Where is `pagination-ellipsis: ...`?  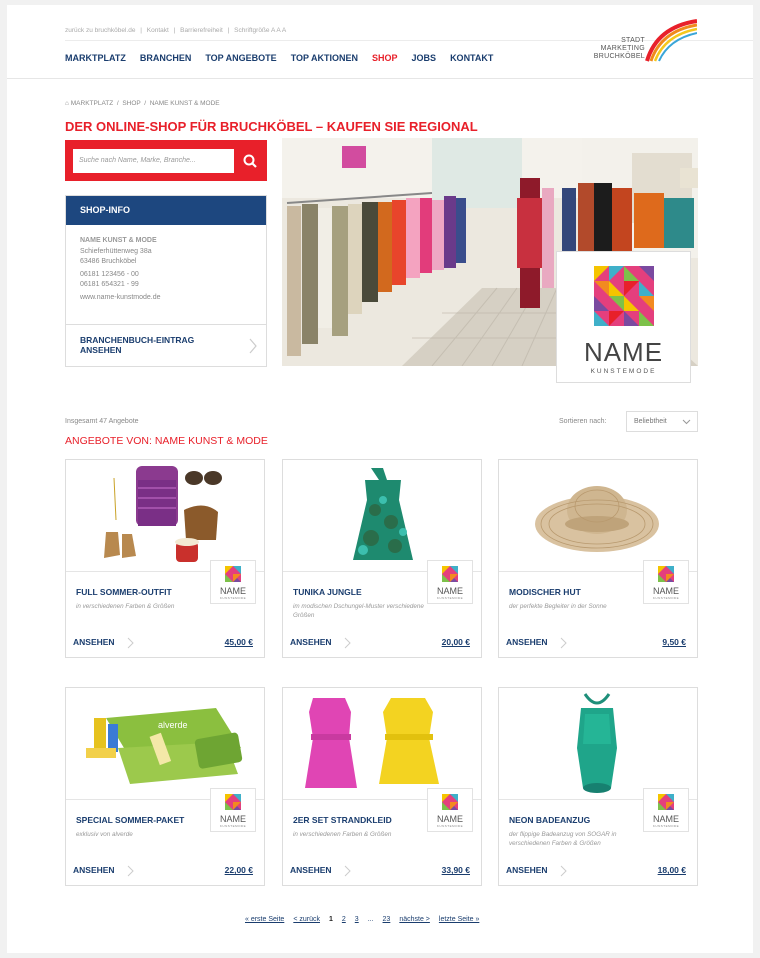 pagination-ellipsis: ... is located at coordinates (370, 919).